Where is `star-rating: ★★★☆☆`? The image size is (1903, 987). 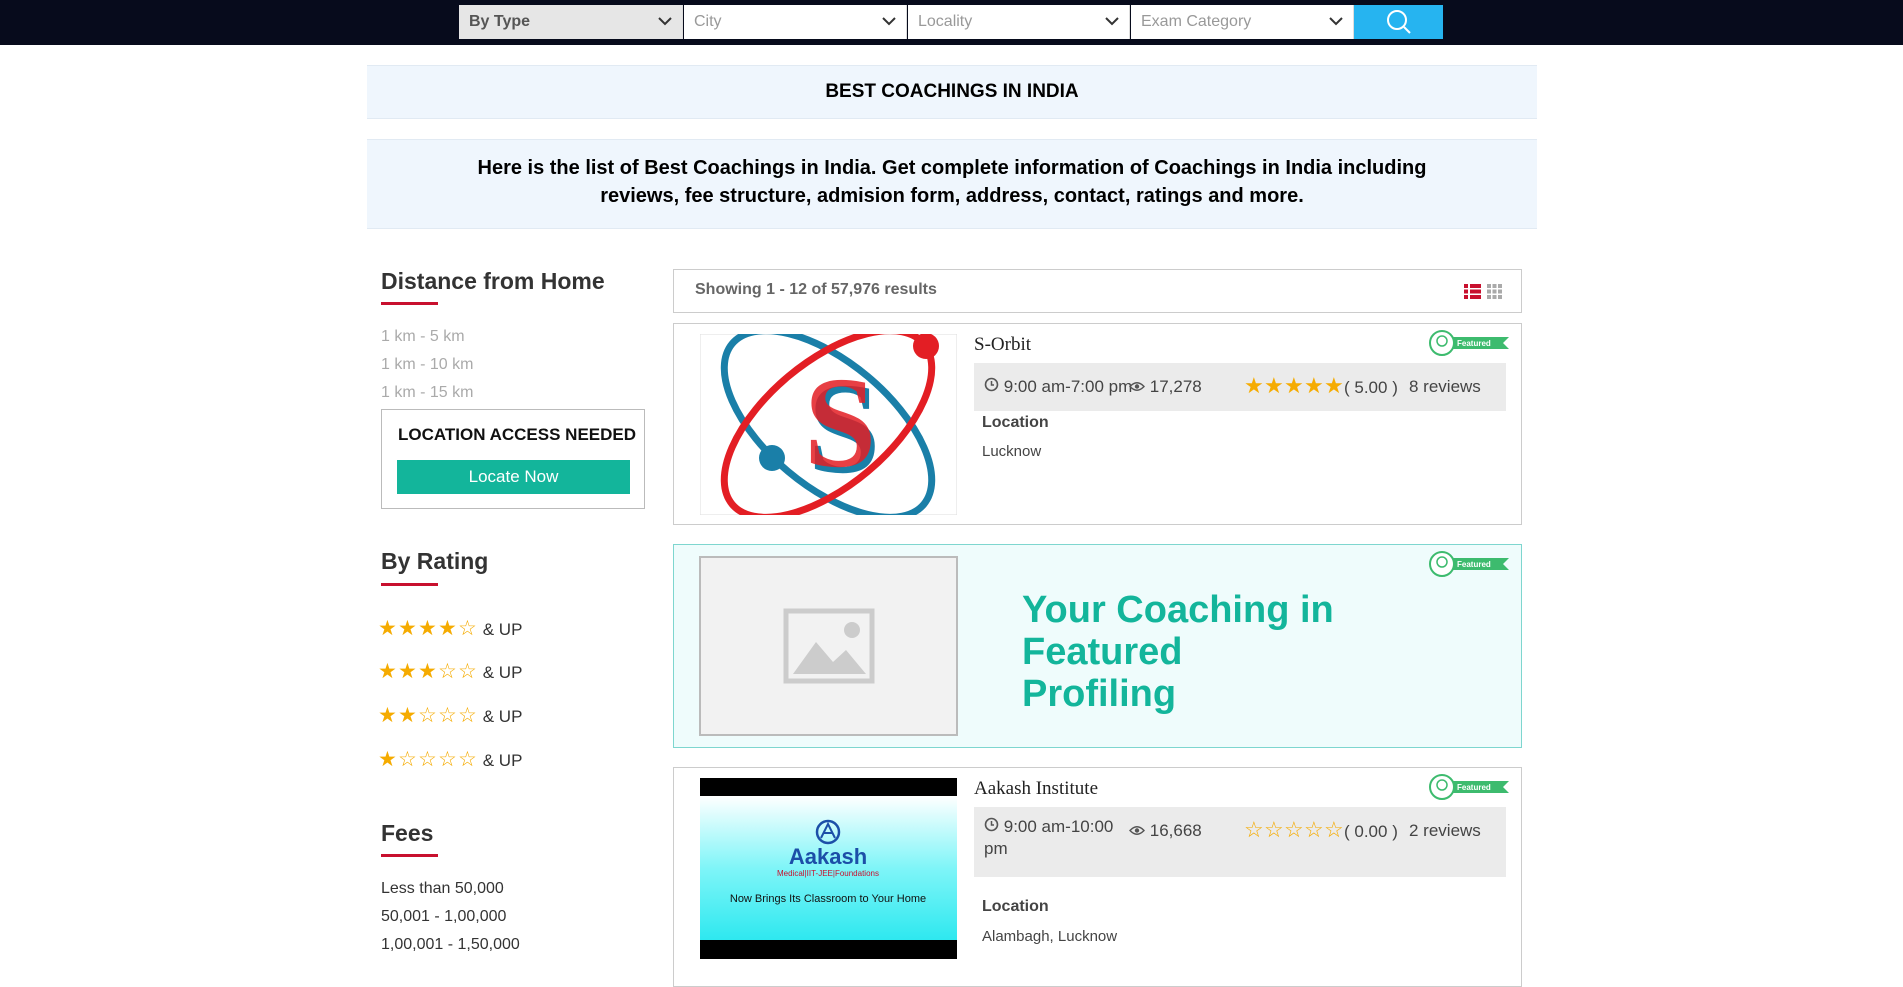 star-rating: ★★★☆☆ is located at coordinates (428, 671).